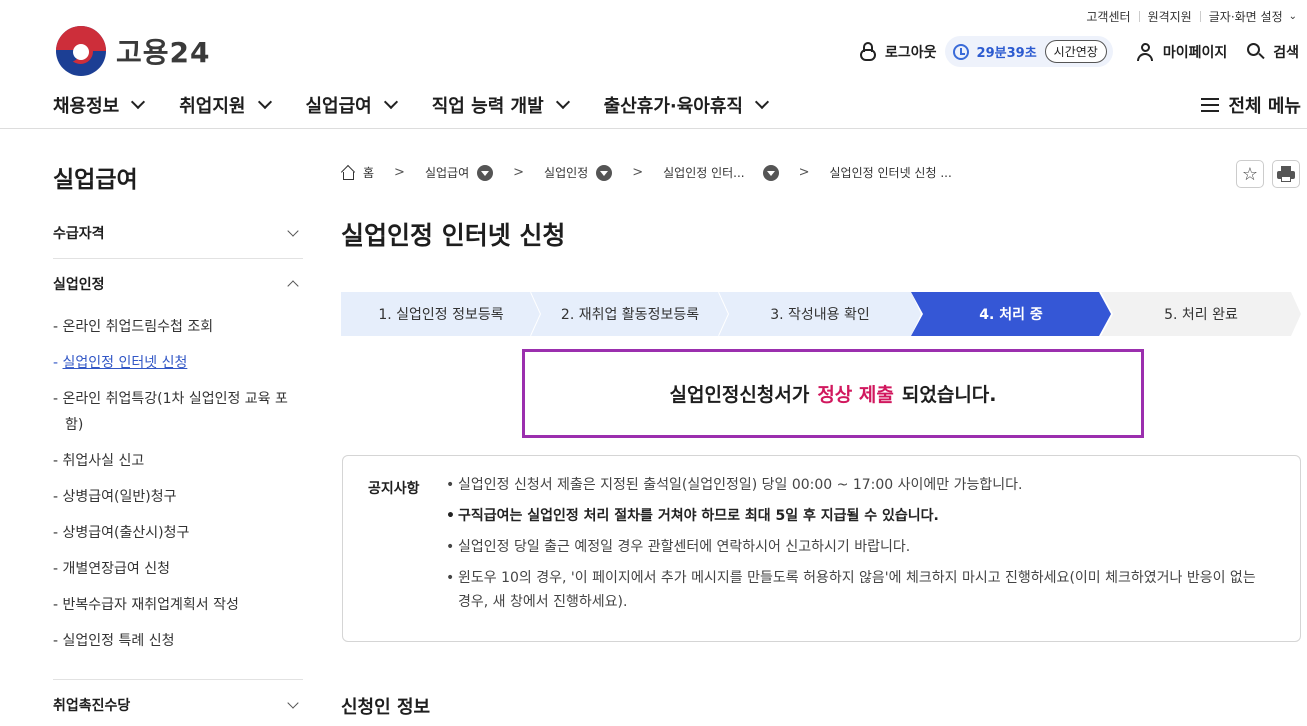  Describe the element at coordinates (1075, 51) in the screenshot. I see `extend-session-button: 시간연장` at that location.